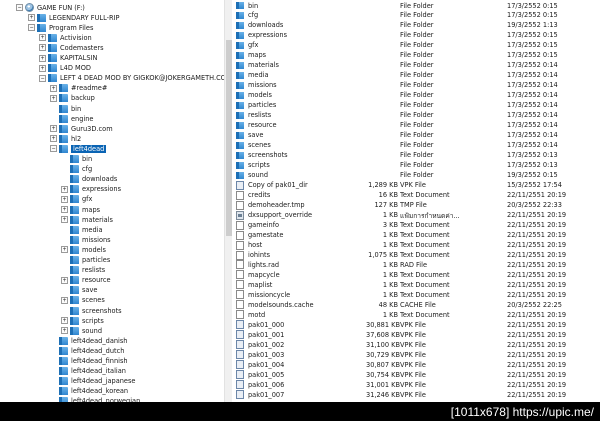 This screenshot has height=421, width=600. I want to click on navigation-scrollbar-thumb, so click(229, 138).